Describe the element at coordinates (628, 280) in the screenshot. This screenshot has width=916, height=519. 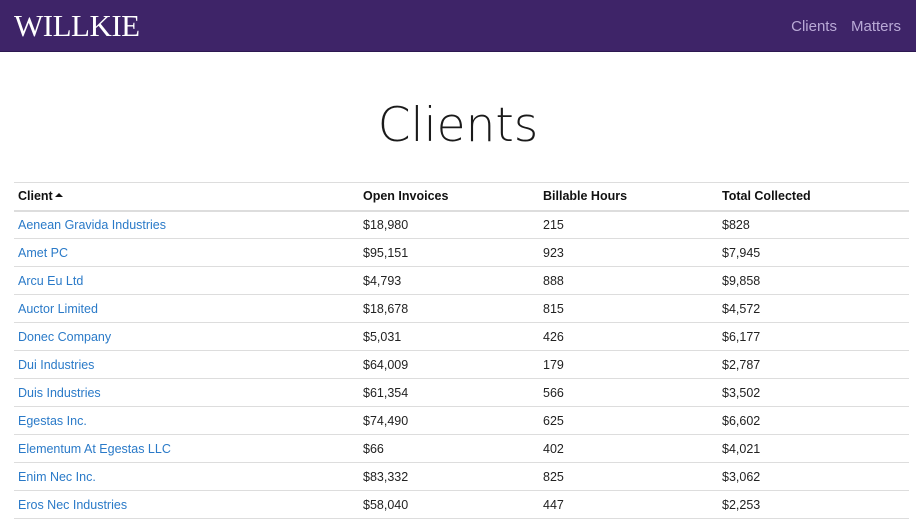
I see `cell-billable-hours: 888` at that location.